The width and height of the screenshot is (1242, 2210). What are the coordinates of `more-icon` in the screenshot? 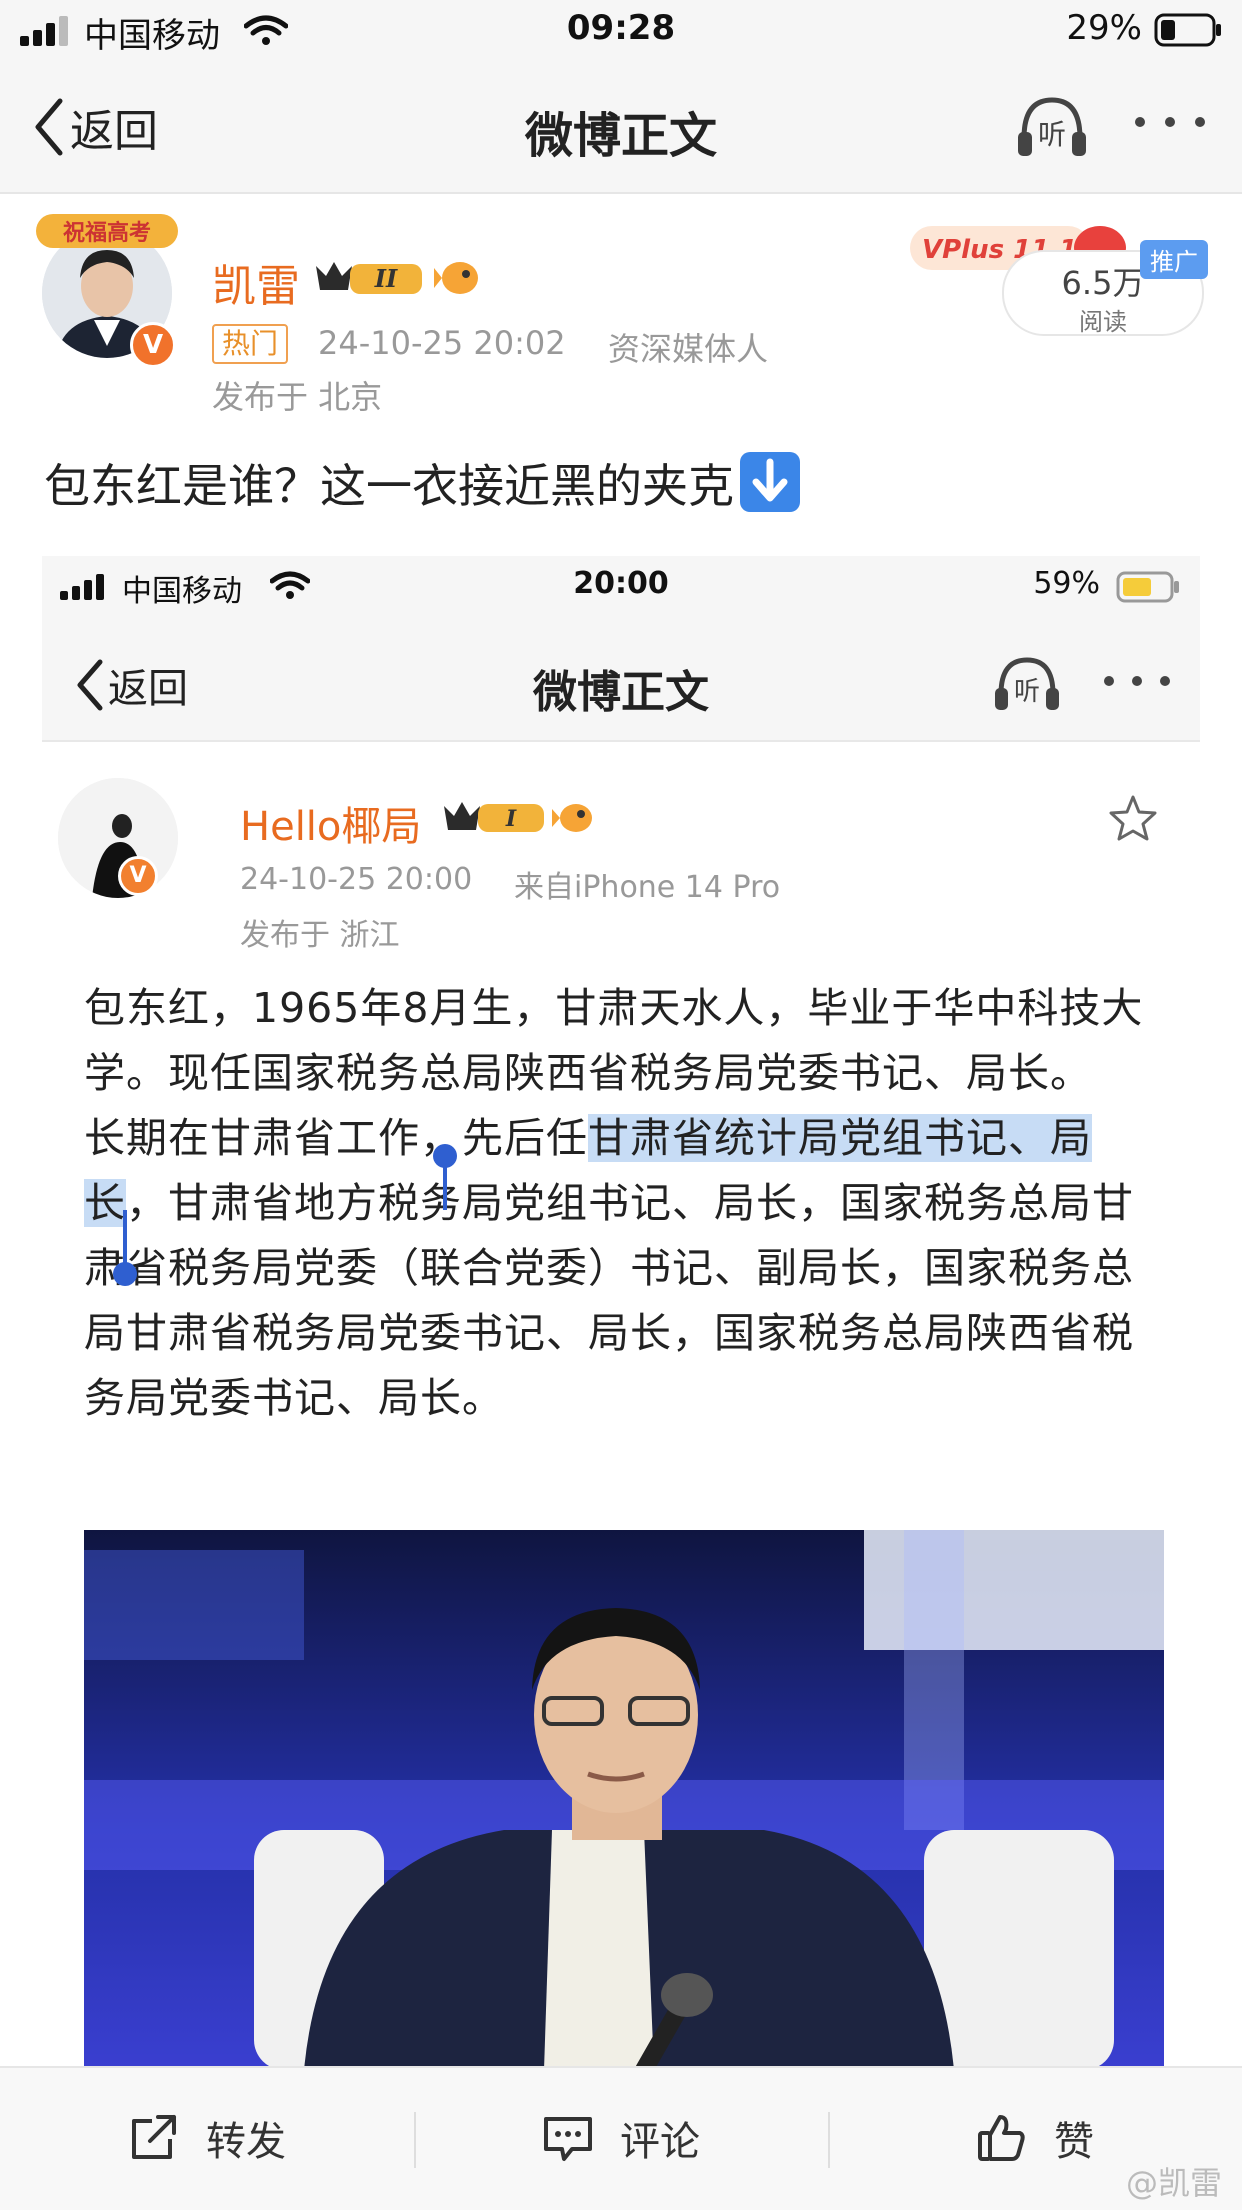 It's located at (1170, 122).